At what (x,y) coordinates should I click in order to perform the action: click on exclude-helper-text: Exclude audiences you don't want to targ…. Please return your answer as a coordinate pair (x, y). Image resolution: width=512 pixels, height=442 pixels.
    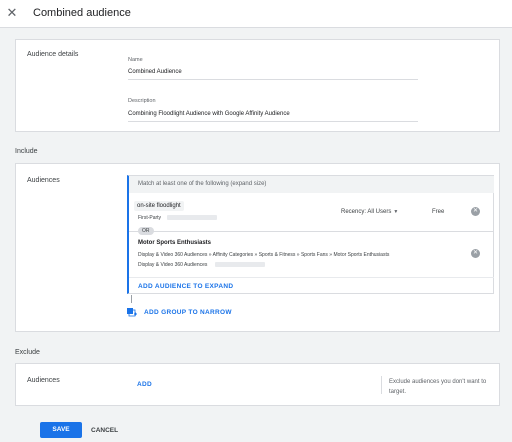
    Looking at the image, I should click on (438, 387).